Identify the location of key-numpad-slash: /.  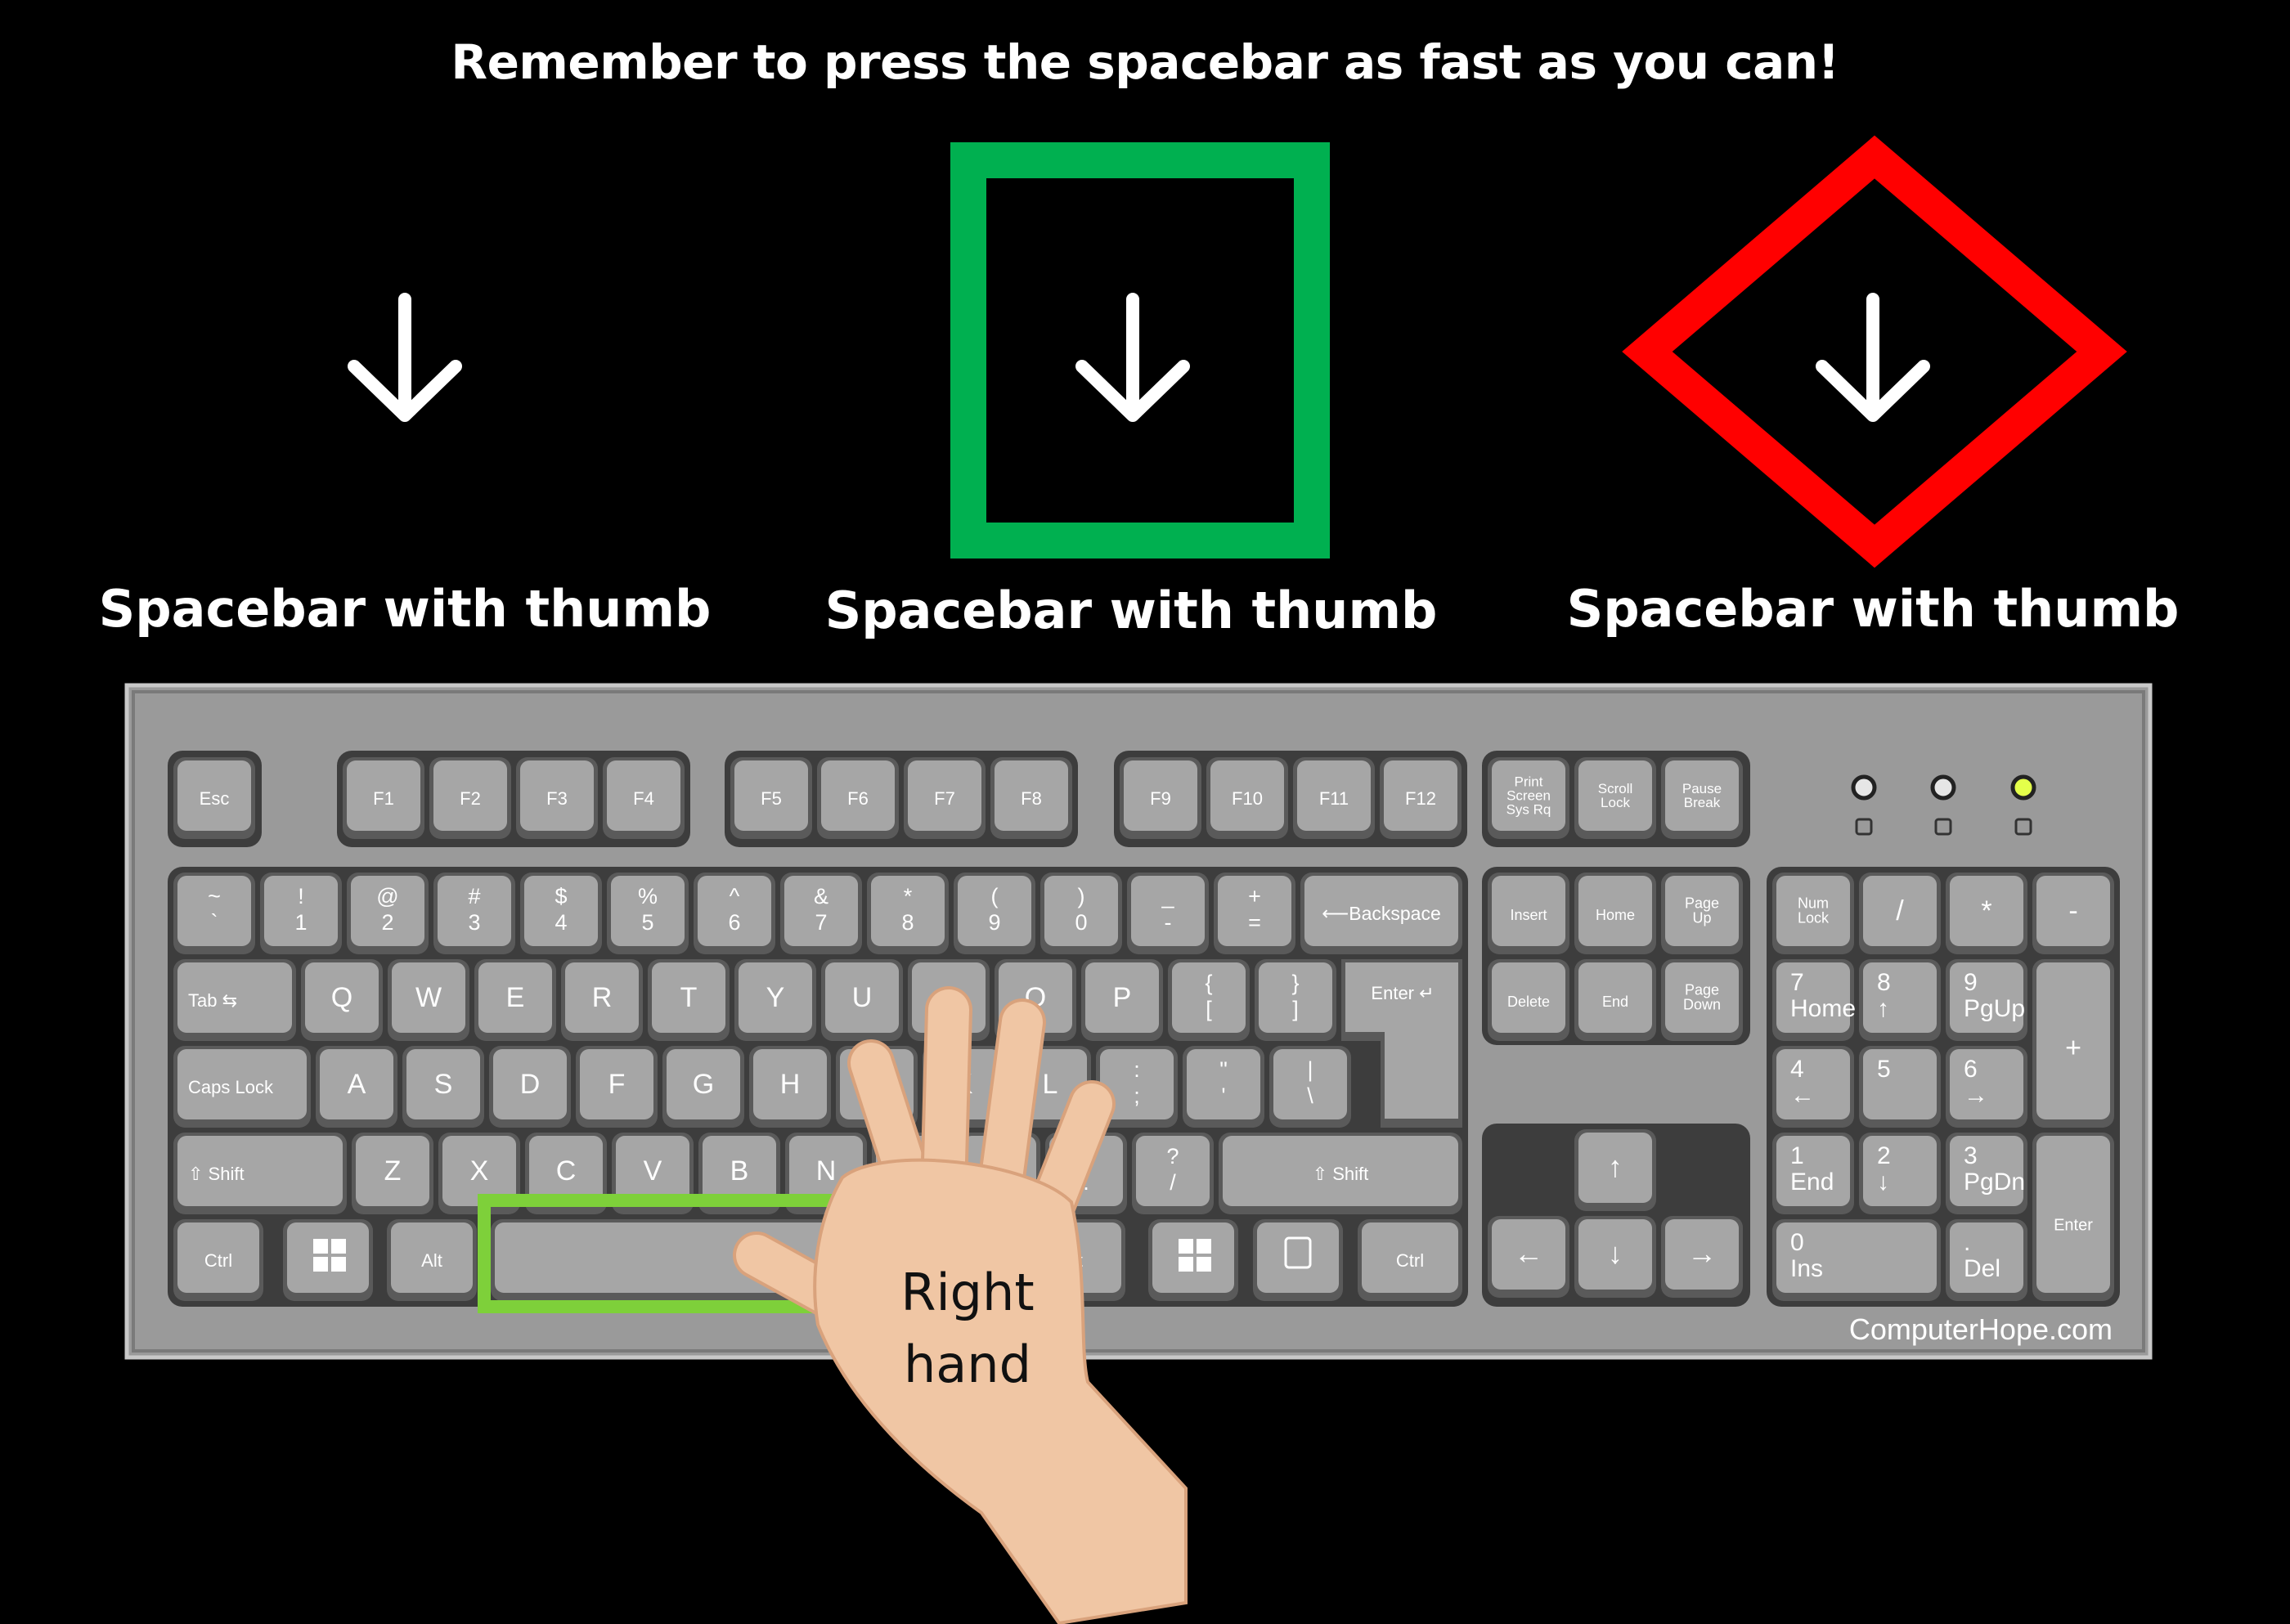
(1900, 913).